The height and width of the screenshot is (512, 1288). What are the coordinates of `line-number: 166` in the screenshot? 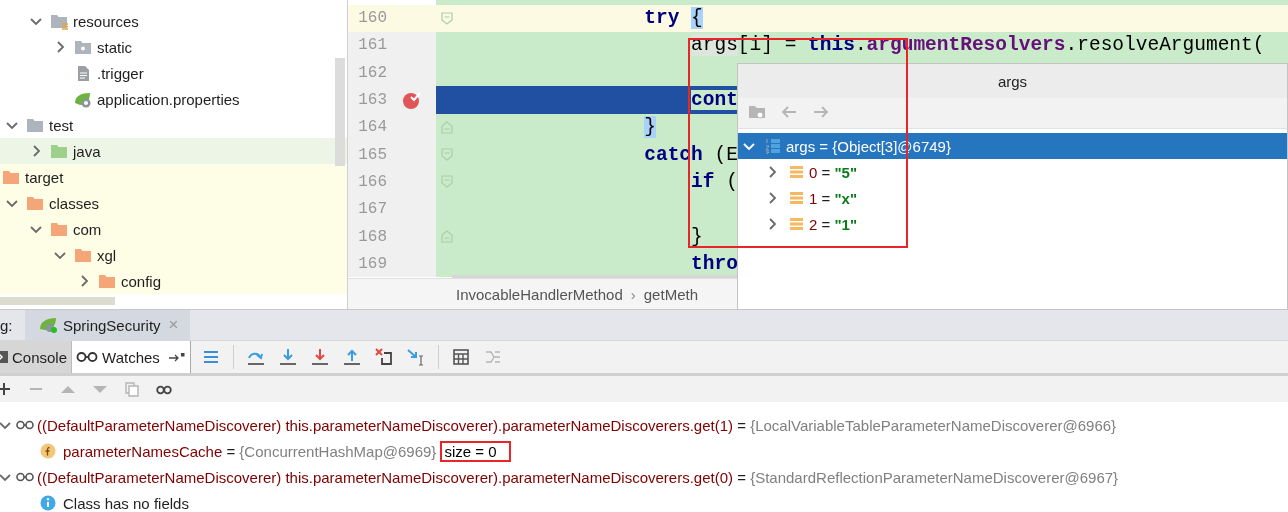 It's located at (372, 181).